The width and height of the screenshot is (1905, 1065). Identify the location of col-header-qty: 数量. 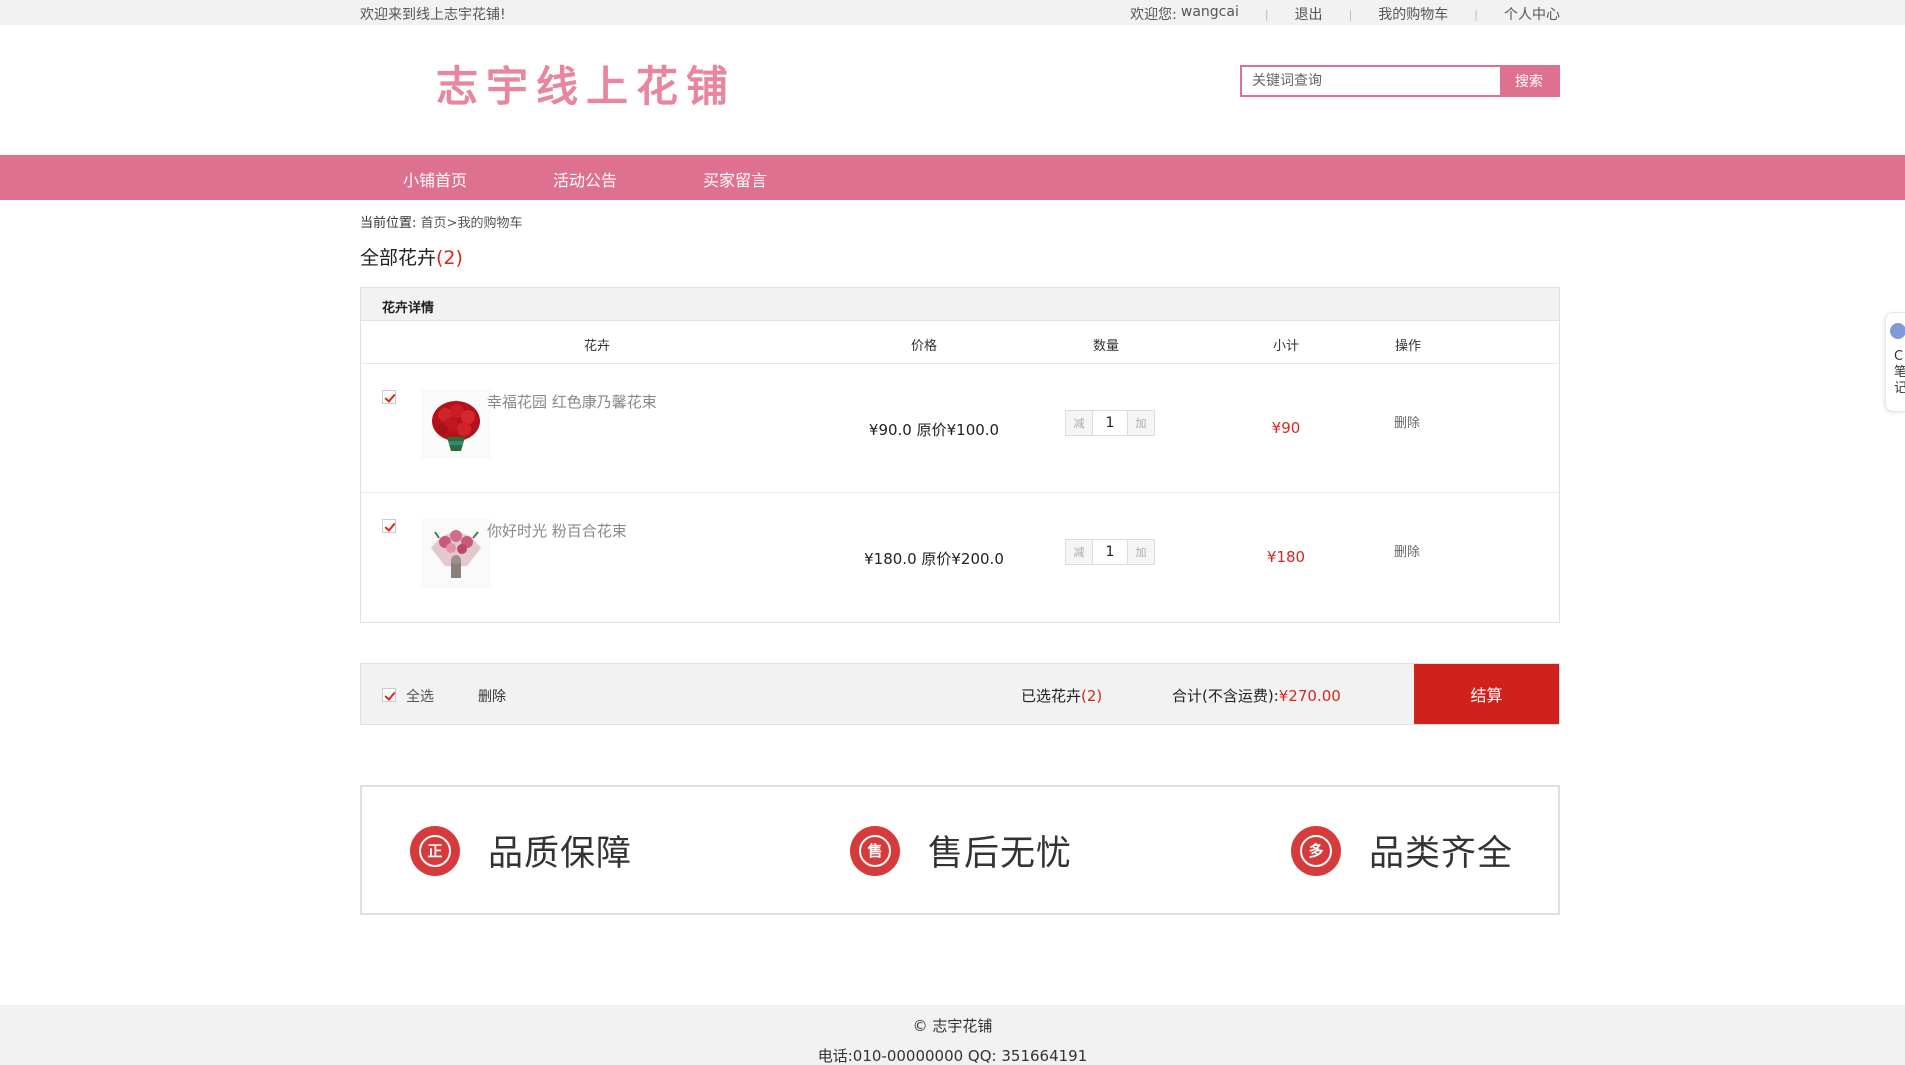
(1106, 346).